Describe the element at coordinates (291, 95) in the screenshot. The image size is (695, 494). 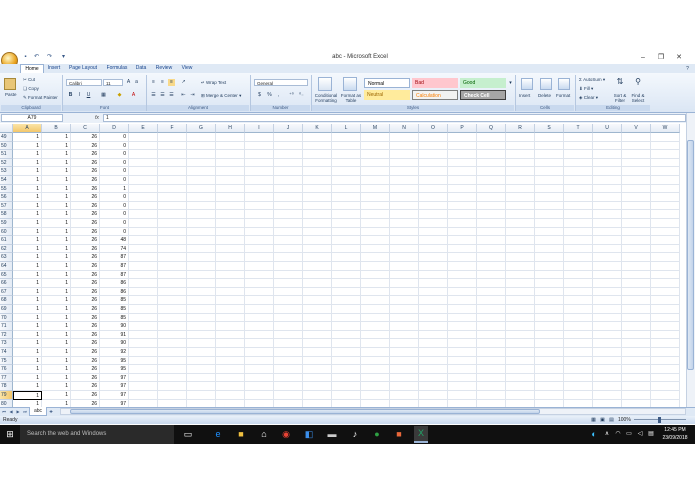
I see `increase-decimal-icon: ⁺⁰` at that location.